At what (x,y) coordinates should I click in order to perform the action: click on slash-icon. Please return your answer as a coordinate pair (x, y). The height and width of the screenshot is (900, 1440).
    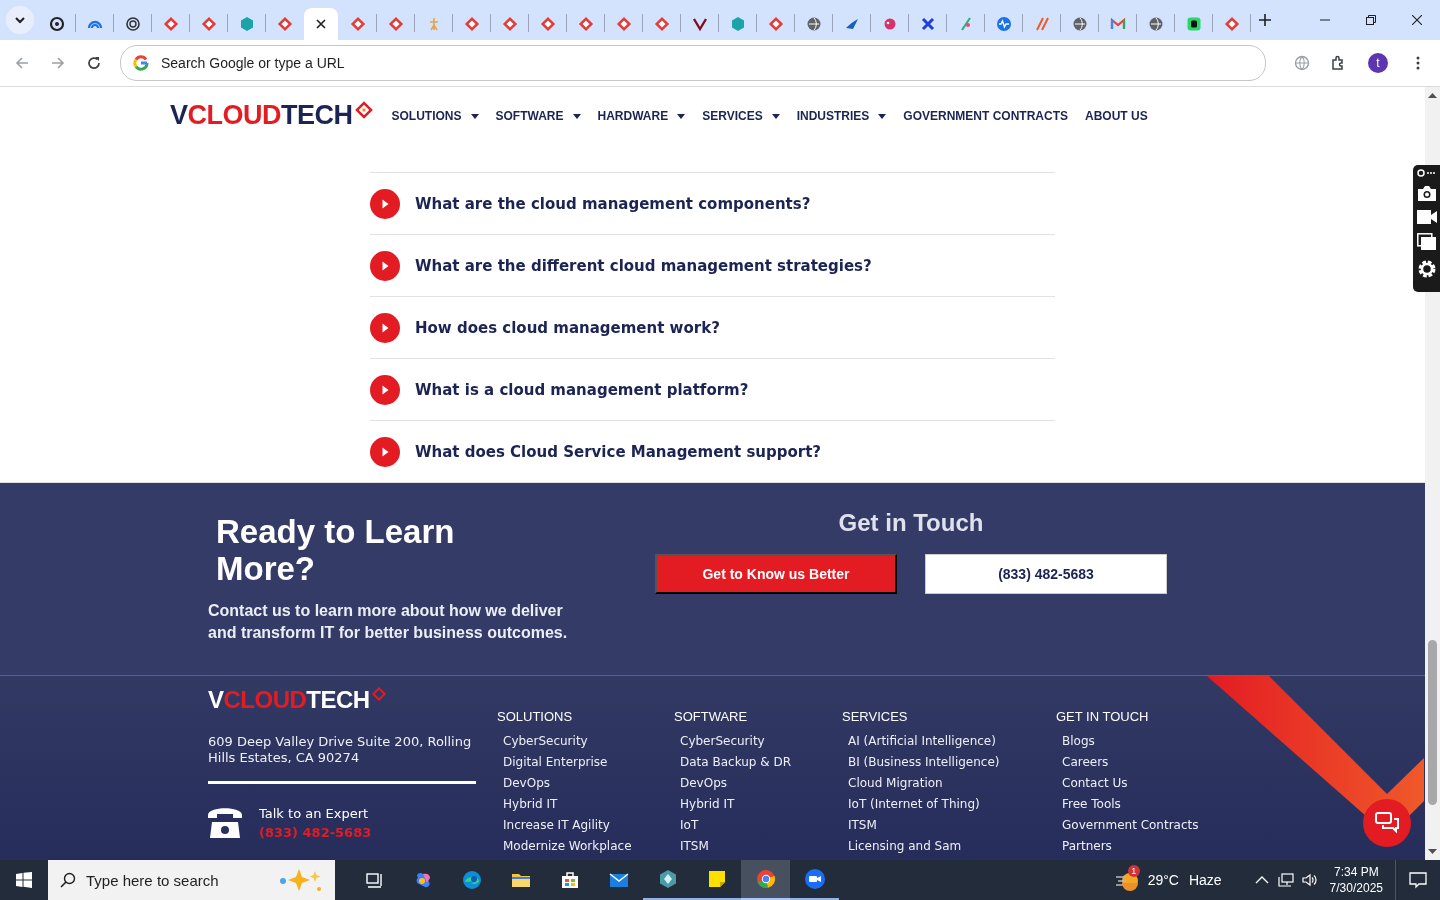
    Looking at the image, I should click on (1041, 24).